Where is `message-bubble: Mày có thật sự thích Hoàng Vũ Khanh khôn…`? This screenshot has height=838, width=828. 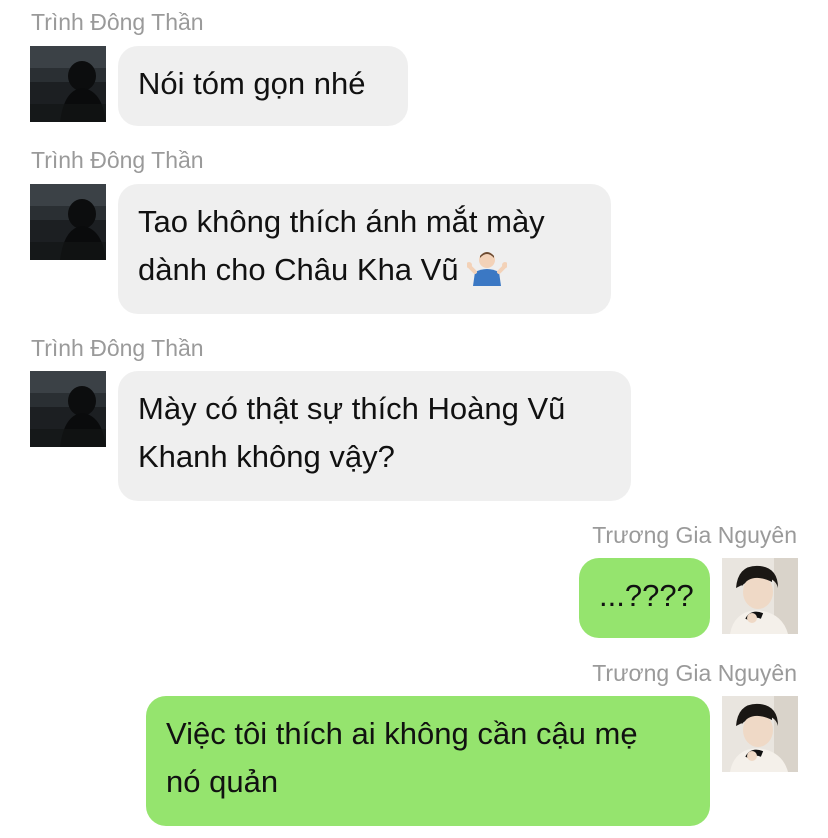 message-bubble: Mày có thật sự thích Hoàng Vũ Khanh khôn… is located at coordinates (374, 436).